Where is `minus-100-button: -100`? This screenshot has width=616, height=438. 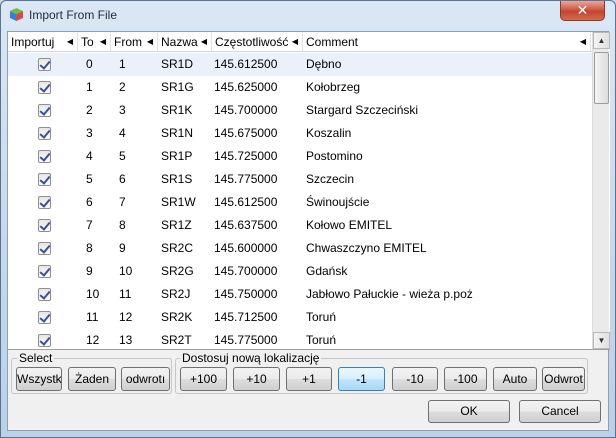
minus-100-button: -100 is located at coordinates (465, 379).